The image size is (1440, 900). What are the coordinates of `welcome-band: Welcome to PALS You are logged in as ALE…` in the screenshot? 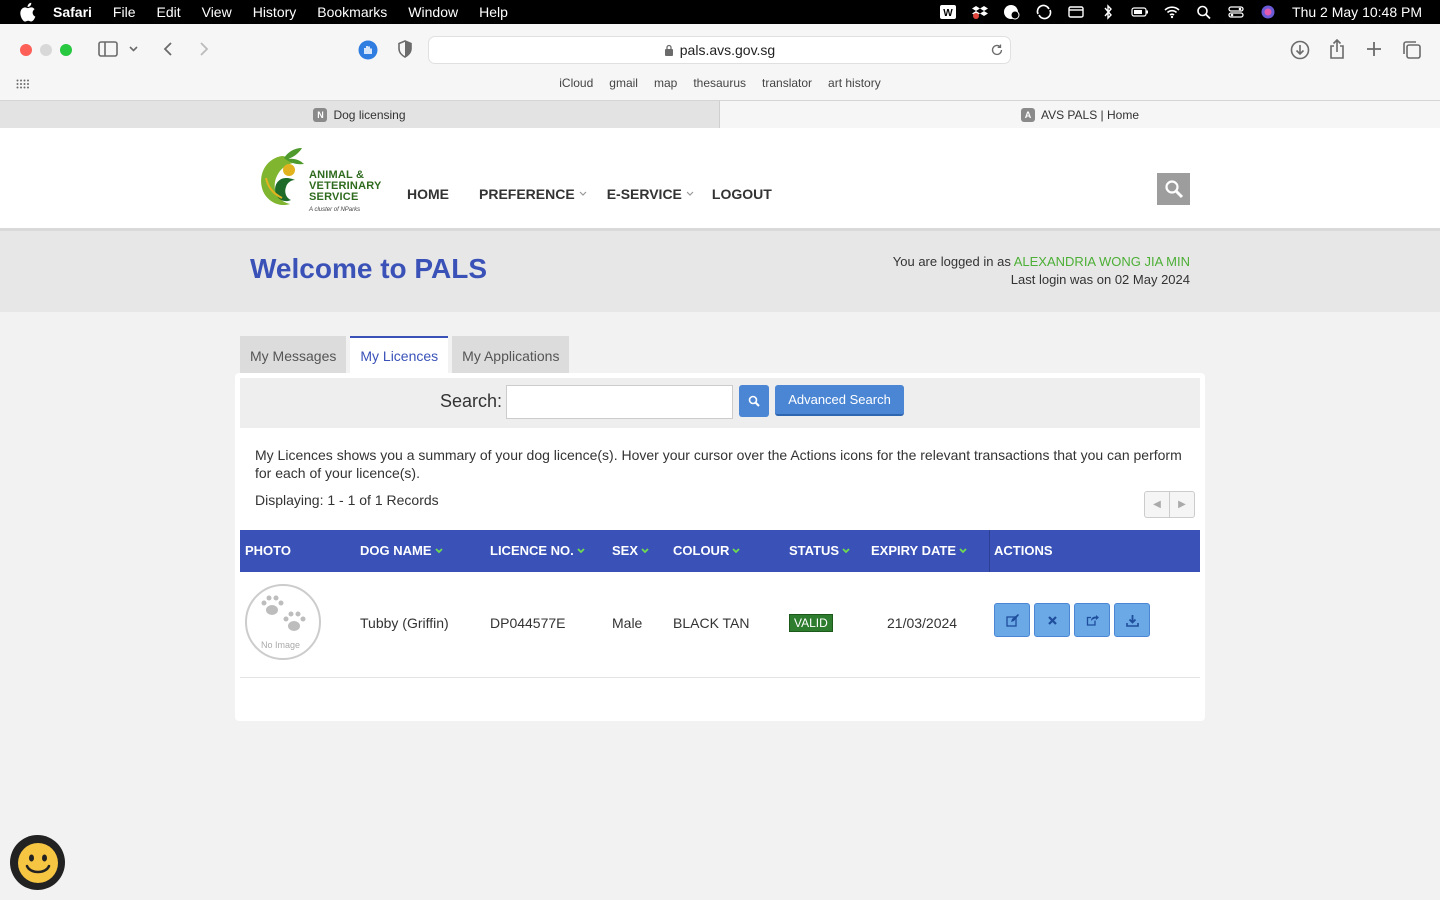 It's located at (720, 271).